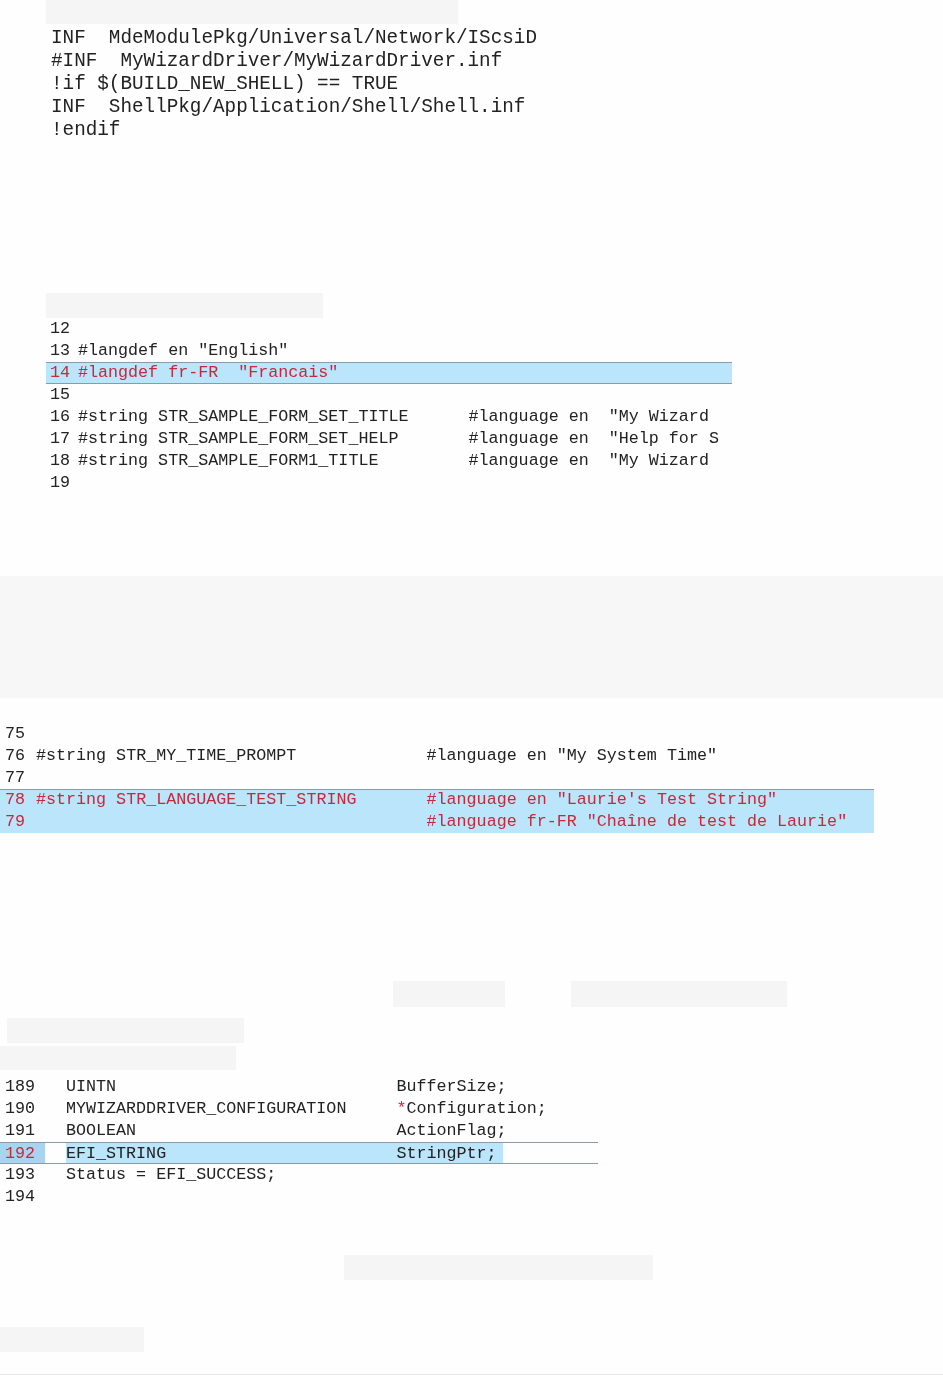  I want to click on code-line: #string STR_SAMPLE_FORM_SET_HELP #language en "Help for S, so click(398, 439).